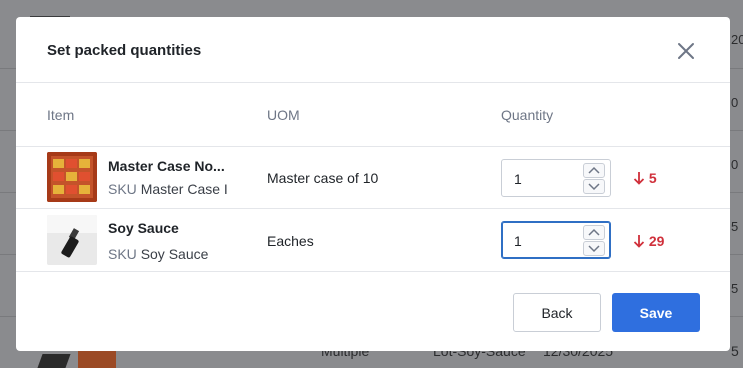  Describe the element at coordinates (143, 228) in the screenshot. I see `item-name: Soy Sauce` at that location.